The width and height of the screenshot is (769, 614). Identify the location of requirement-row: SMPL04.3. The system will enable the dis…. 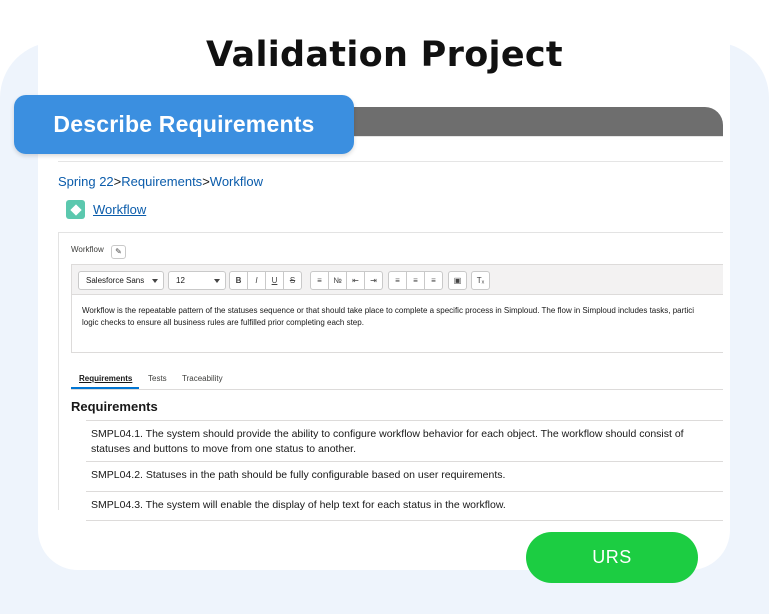
(404, 506).